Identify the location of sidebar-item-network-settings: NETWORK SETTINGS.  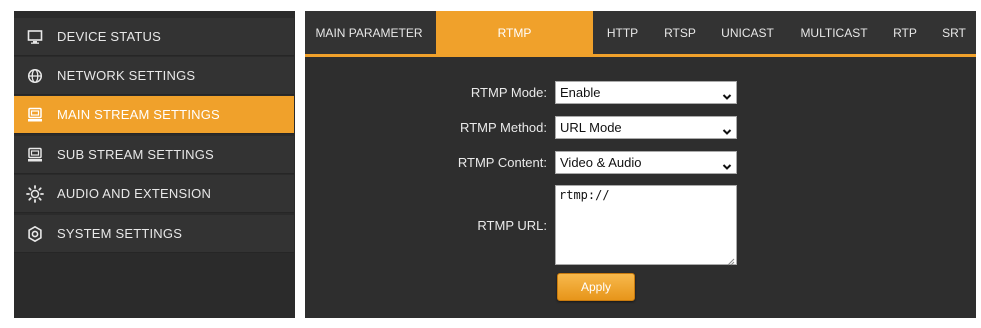
(154, 76).